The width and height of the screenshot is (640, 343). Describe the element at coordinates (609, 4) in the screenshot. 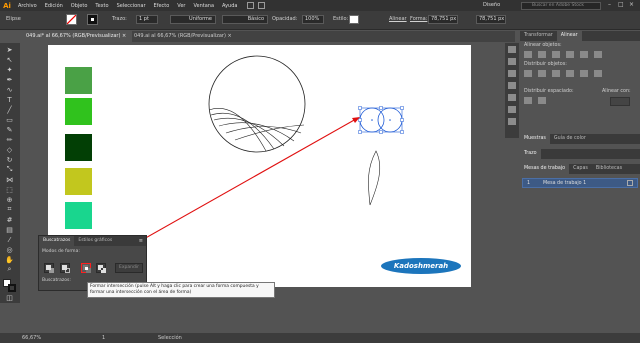

I see `minimize-icon: –` at that location.